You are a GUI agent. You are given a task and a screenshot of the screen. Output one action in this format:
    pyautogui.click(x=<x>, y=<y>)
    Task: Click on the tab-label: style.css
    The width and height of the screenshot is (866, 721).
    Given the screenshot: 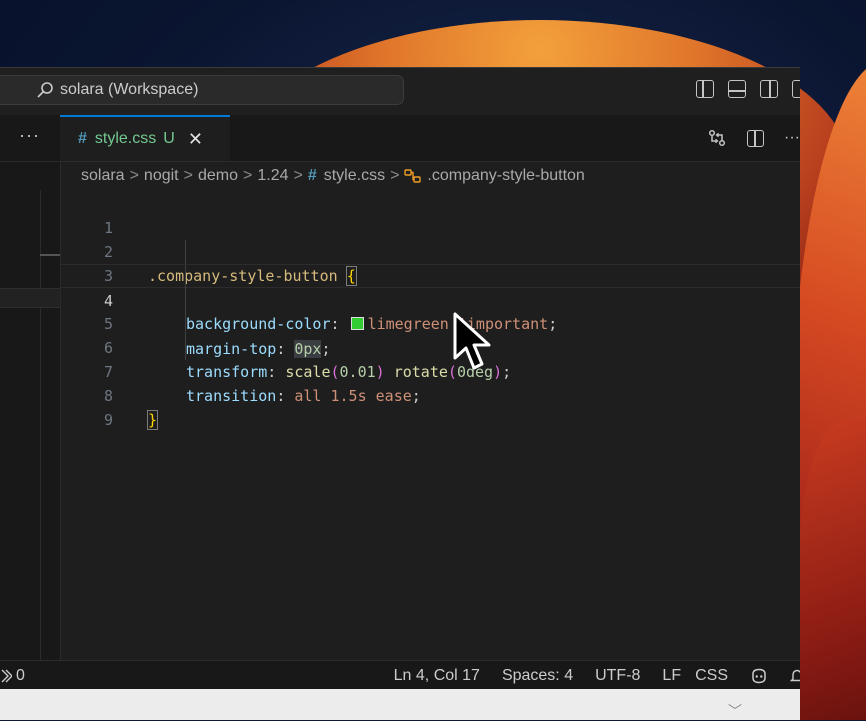 What is the action you would take?
    pyautogui.click(x=125, y=138)
    